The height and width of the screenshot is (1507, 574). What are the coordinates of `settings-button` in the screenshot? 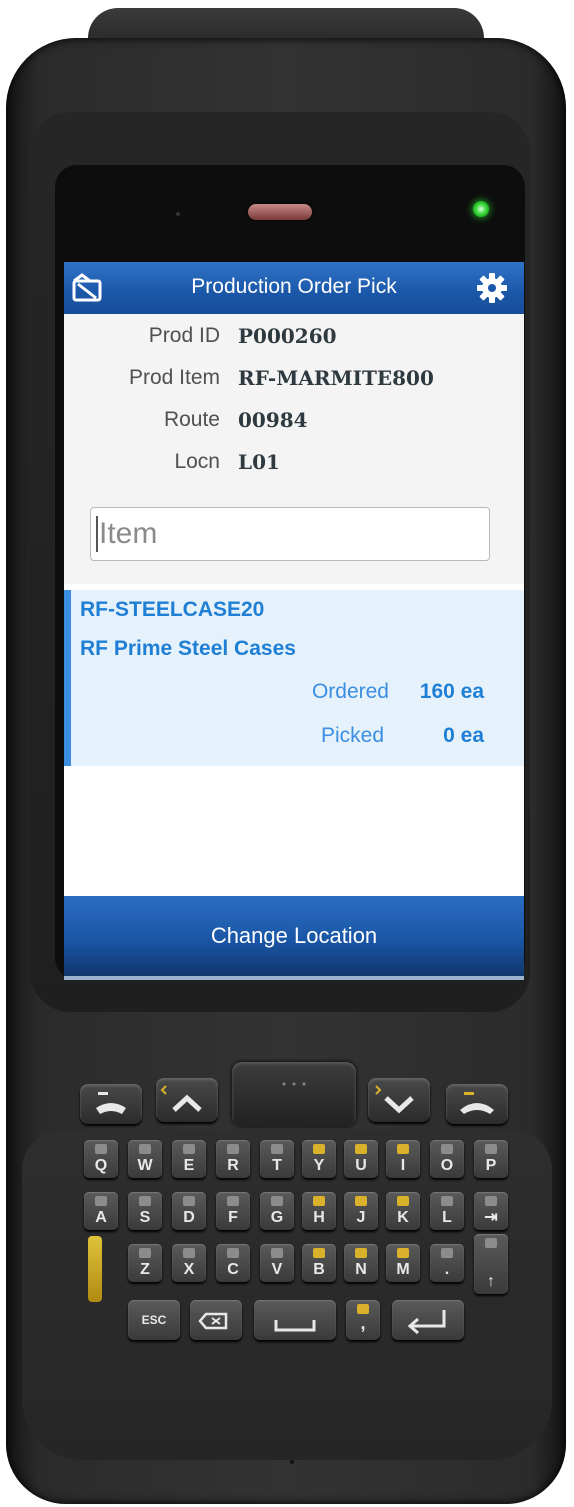 It's located at (492, 288).